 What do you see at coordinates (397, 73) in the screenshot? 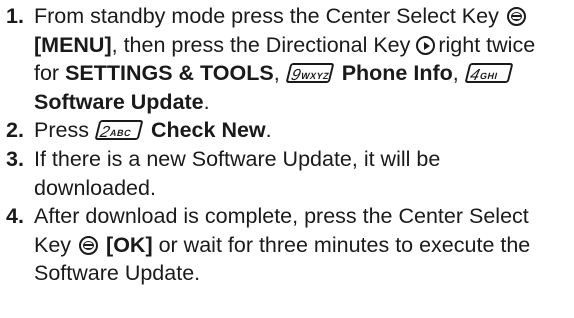
I see `phone-info-label: Phone Info` at bounding box center [397, 73].